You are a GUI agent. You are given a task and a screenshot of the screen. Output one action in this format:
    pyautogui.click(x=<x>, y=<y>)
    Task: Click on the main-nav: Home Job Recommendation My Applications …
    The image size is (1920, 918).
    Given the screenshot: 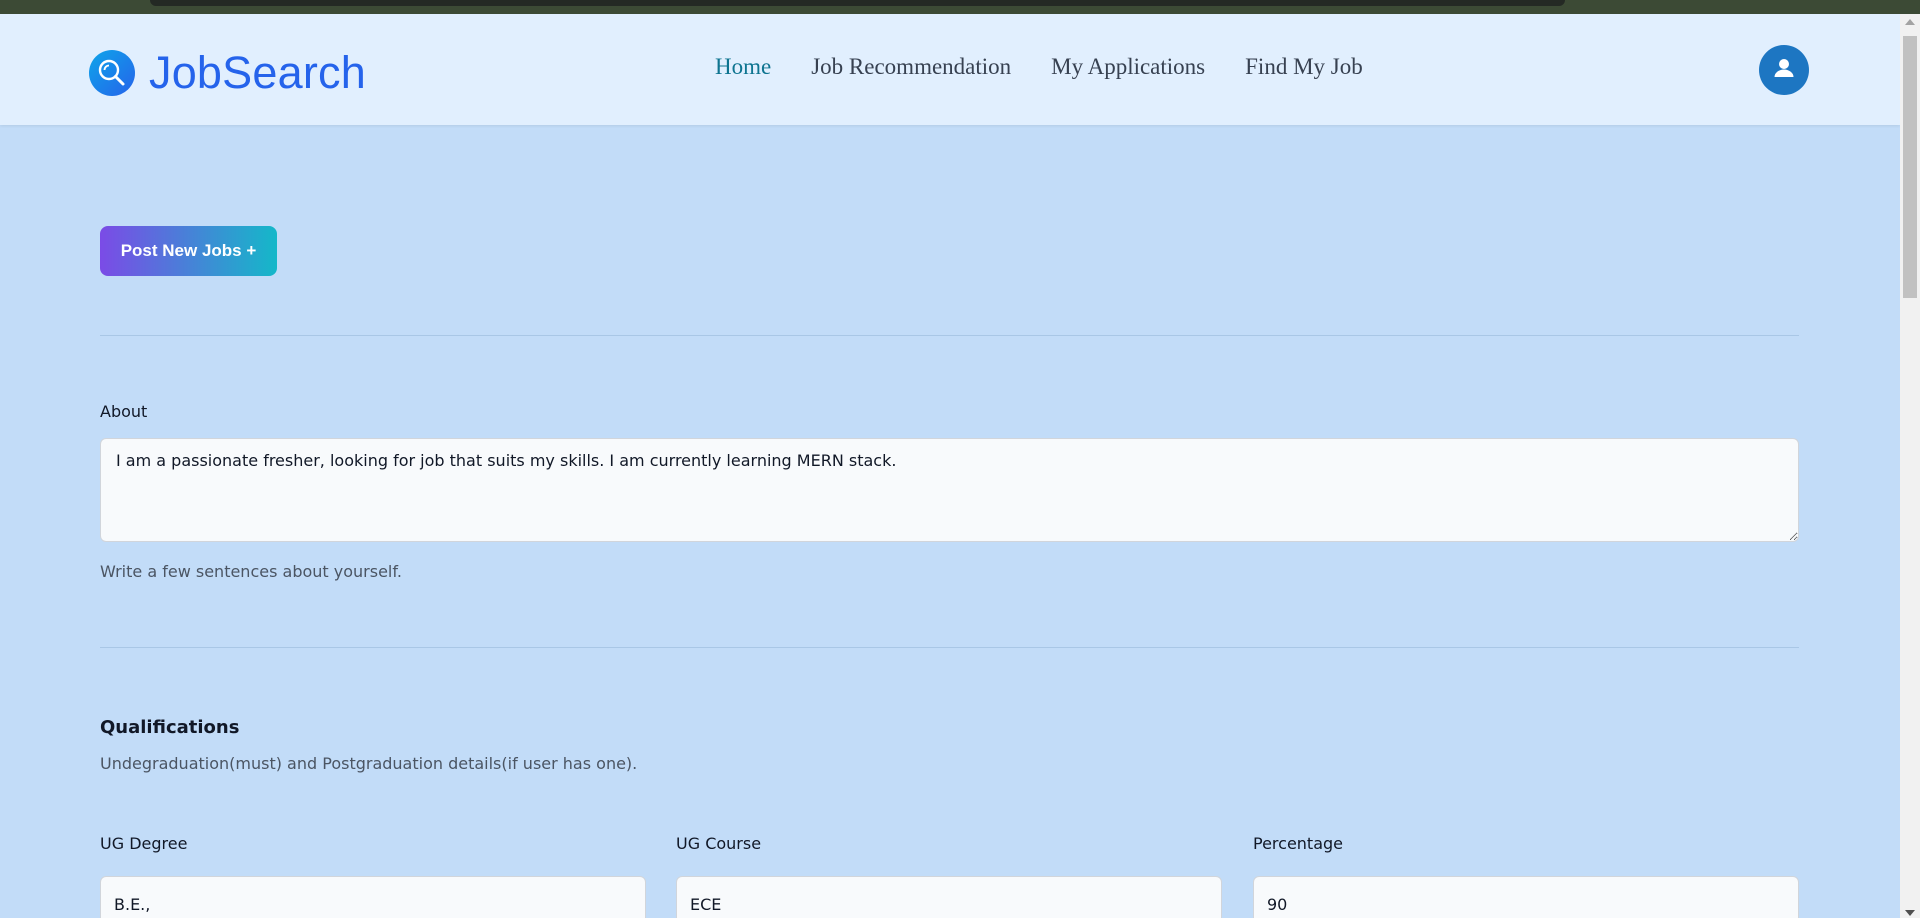 What is the action you would take?
    pyautogui.click(x=1039, y=67)
    